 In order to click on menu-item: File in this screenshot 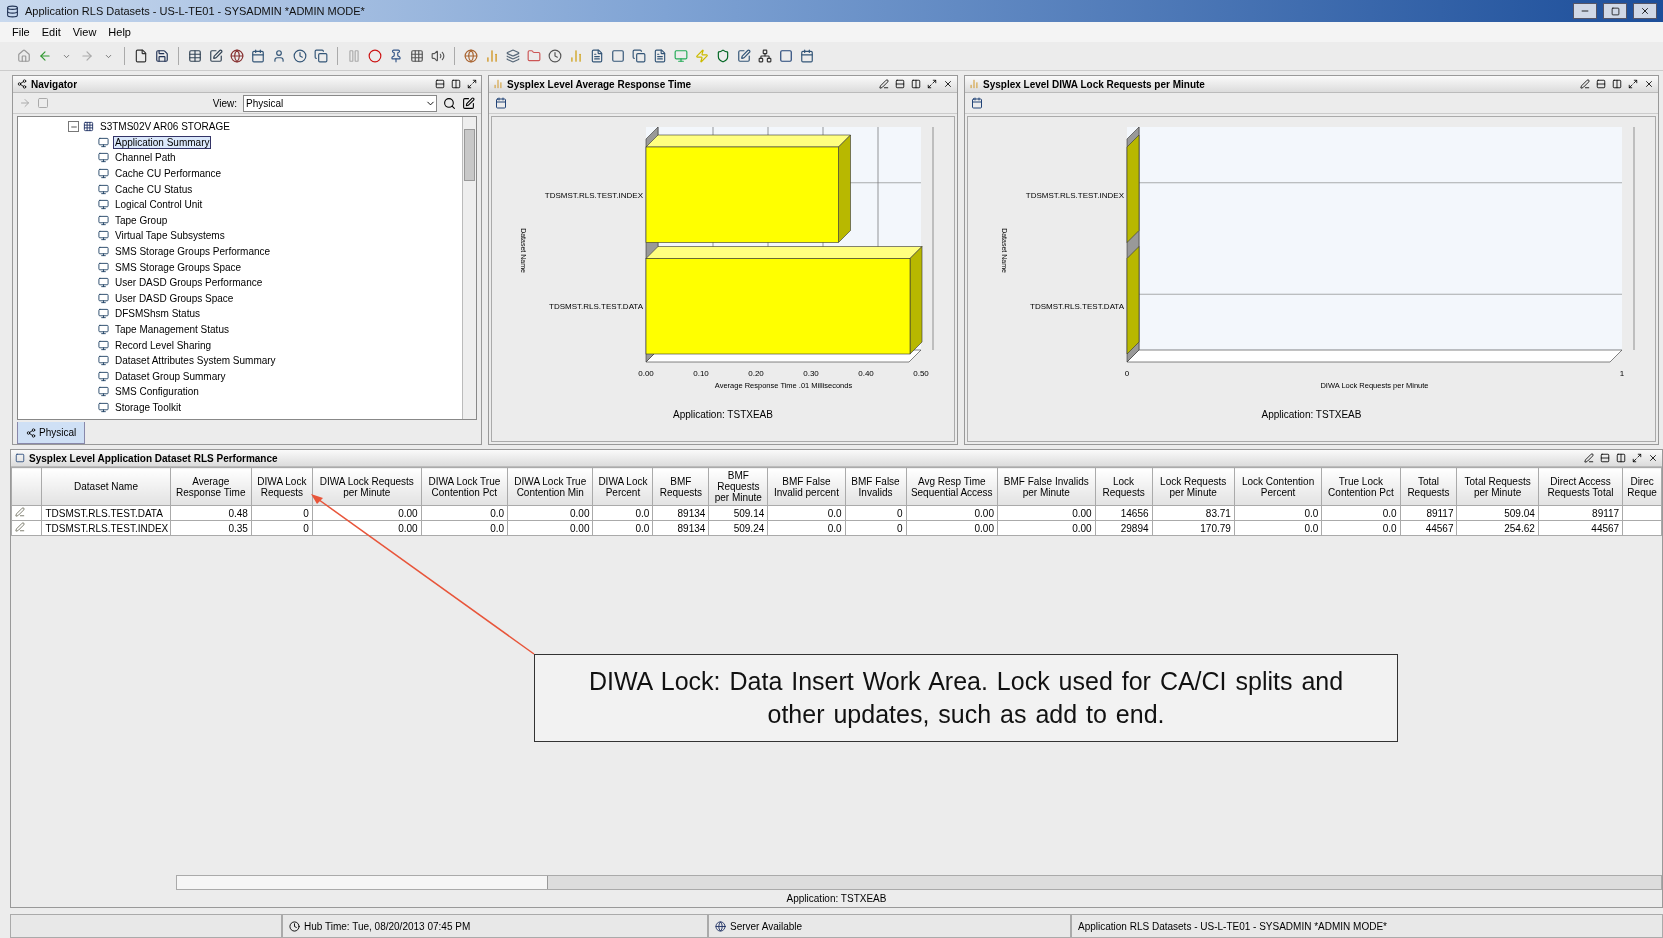, I will do `click(21, 32)`.